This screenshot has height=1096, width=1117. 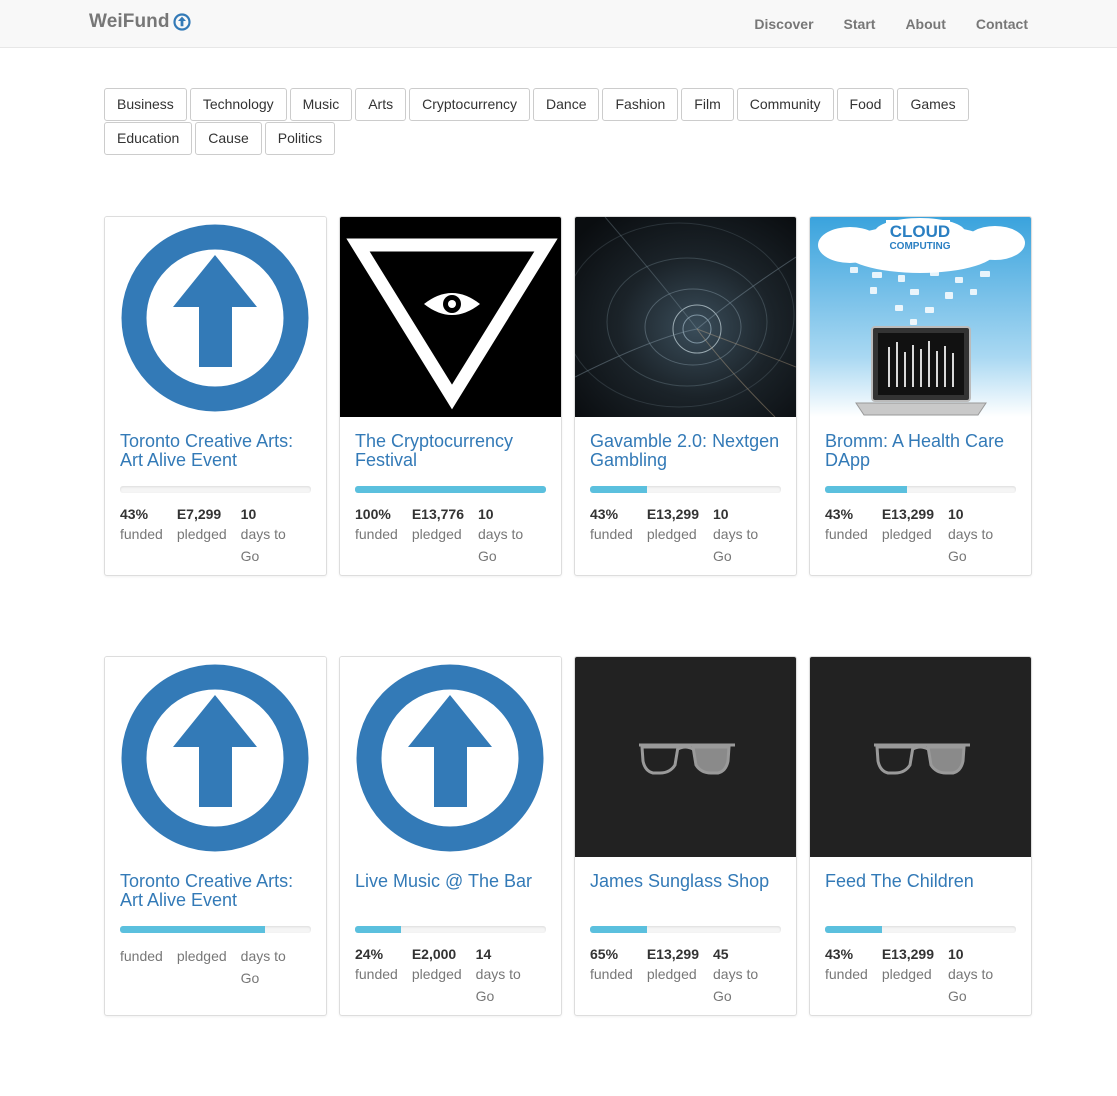 I want to click on category-dance-button: Dance, so click(x=566, y=104).